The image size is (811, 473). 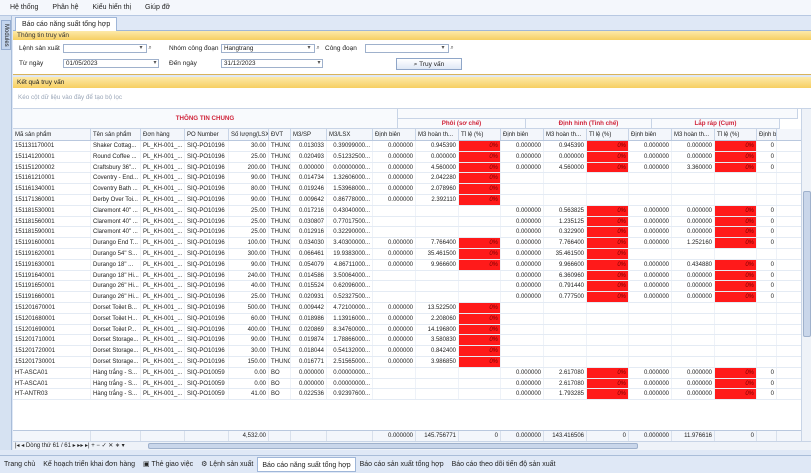 I want to click on column-header: Tên sản phẩm, so click(x=116, y=134).